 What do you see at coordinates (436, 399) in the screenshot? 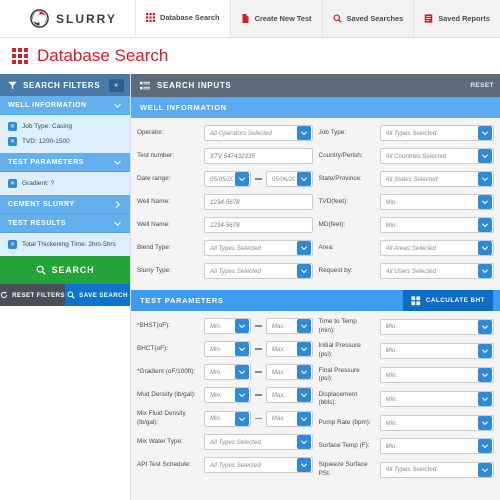
I see `displacement-select: Min.` at bounding box center [436, 399].